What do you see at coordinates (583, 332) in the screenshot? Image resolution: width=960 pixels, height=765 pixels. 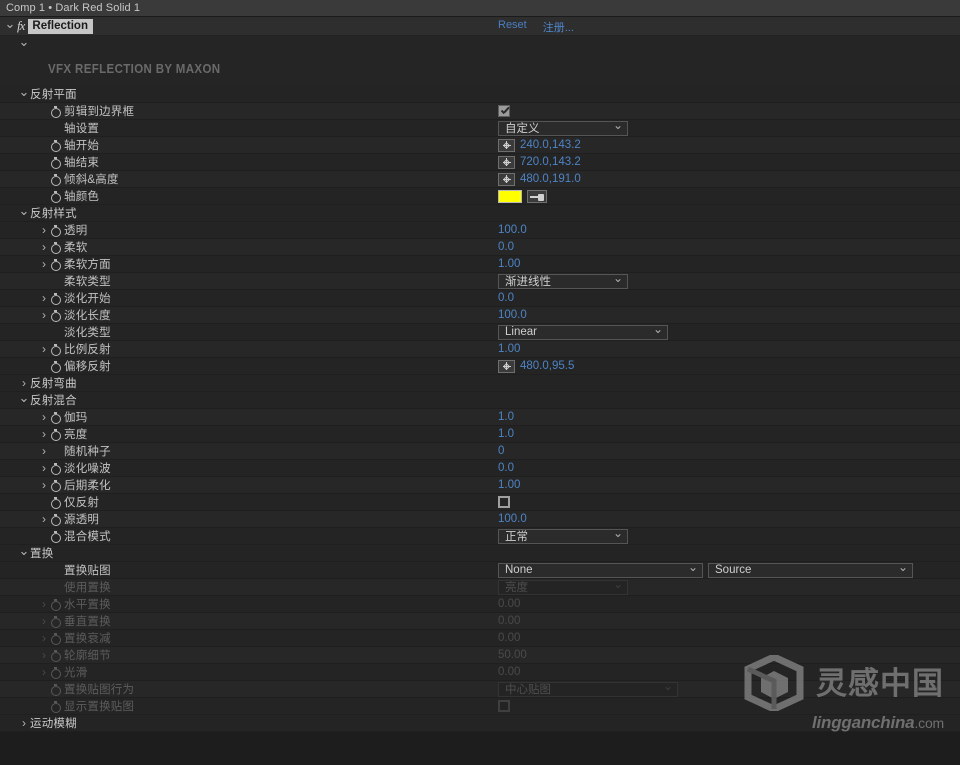 I see `param-dropdown: Linear` at bounding box center [583, 332].